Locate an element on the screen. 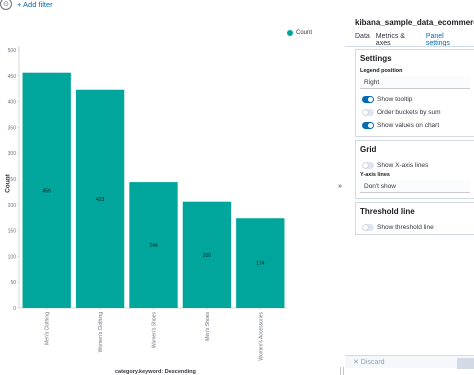 This screenshot has height=375, width=474. show-tooltip-label: Show tooltip is located at coordinates (395, 99).